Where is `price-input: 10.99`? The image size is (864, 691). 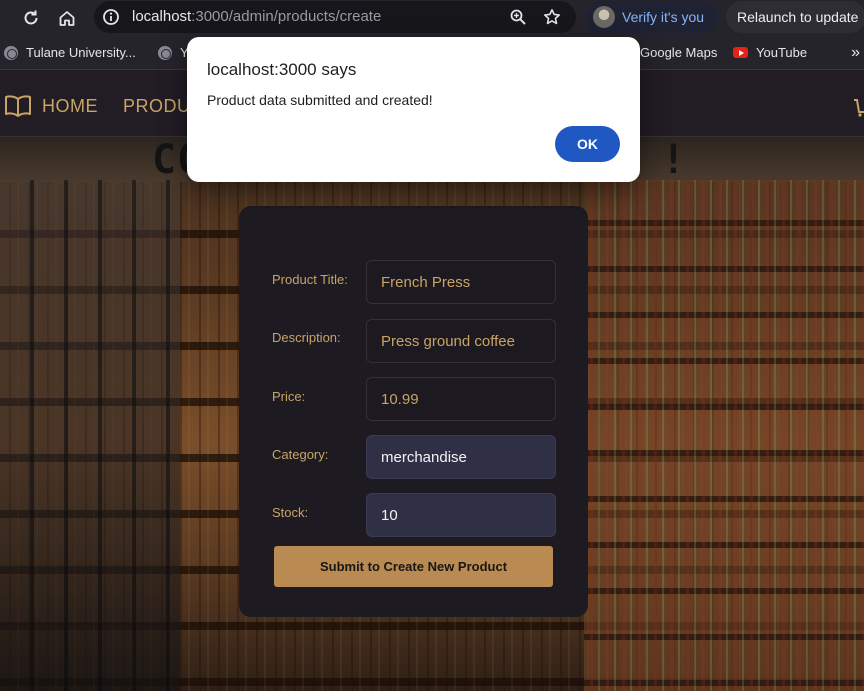 price-input: 10.99 is located at coordinates (461, 399).